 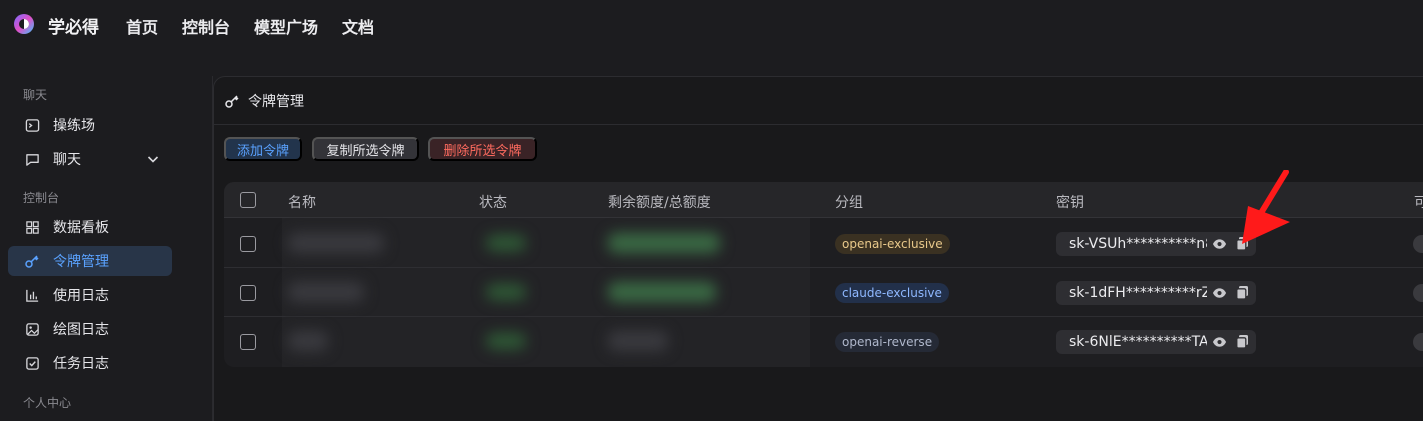 I want to click on image-icon, so click(x=32, y=329).